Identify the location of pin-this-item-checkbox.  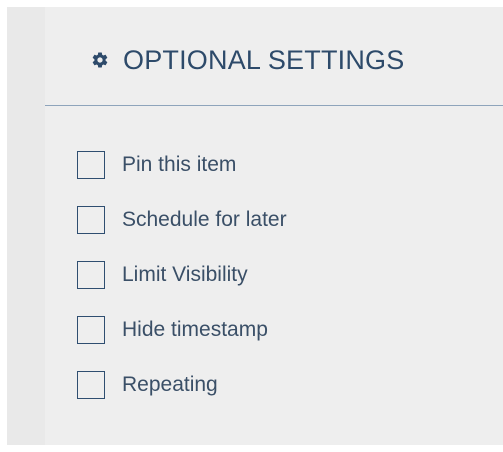
(91, 165).